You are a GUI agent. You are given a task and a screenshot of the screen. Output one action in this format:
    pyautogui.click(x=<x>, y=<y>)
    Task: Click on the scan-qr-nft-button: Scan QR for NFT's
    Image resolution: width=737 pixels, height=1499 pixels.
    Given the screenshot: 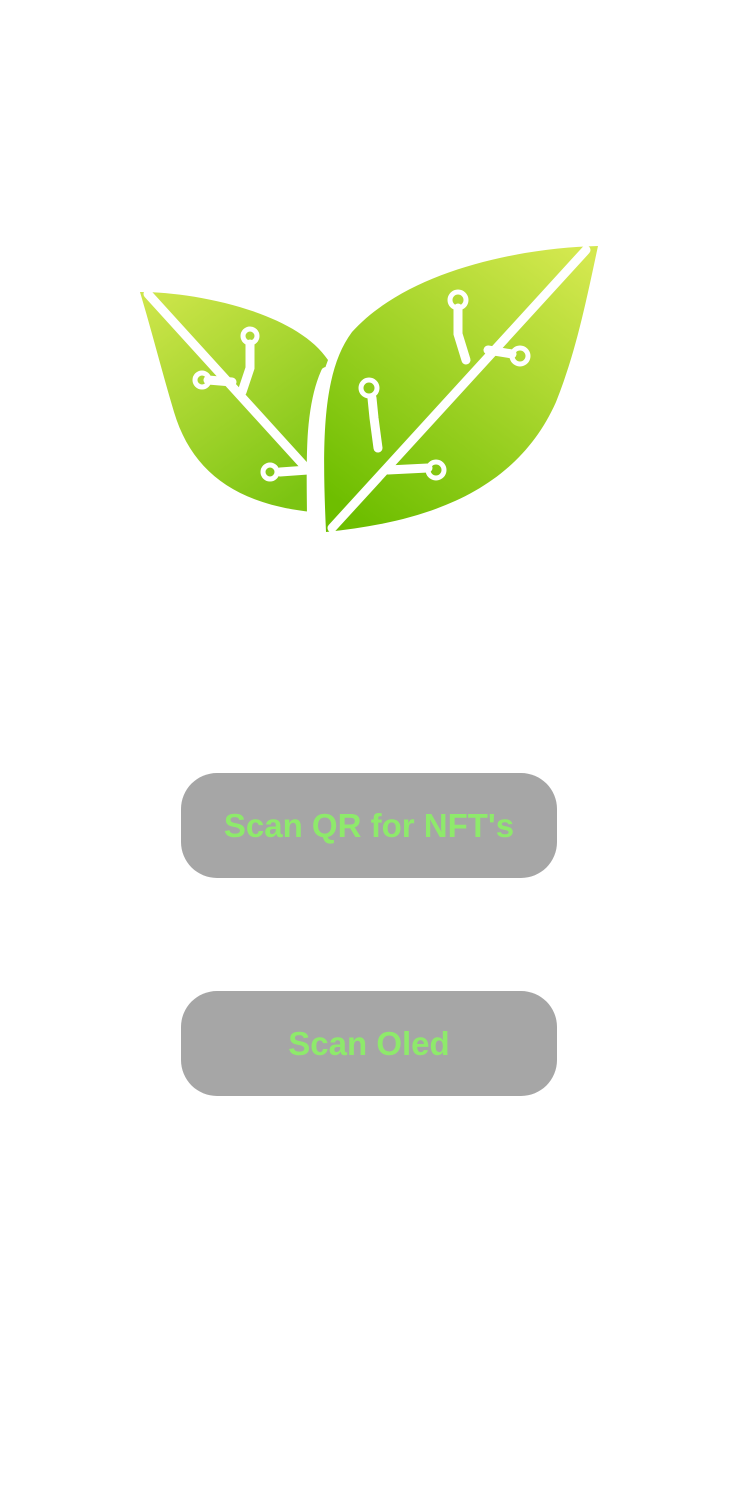 What is the action you would take?
    pyautogui.click(x=369, y=825)
    